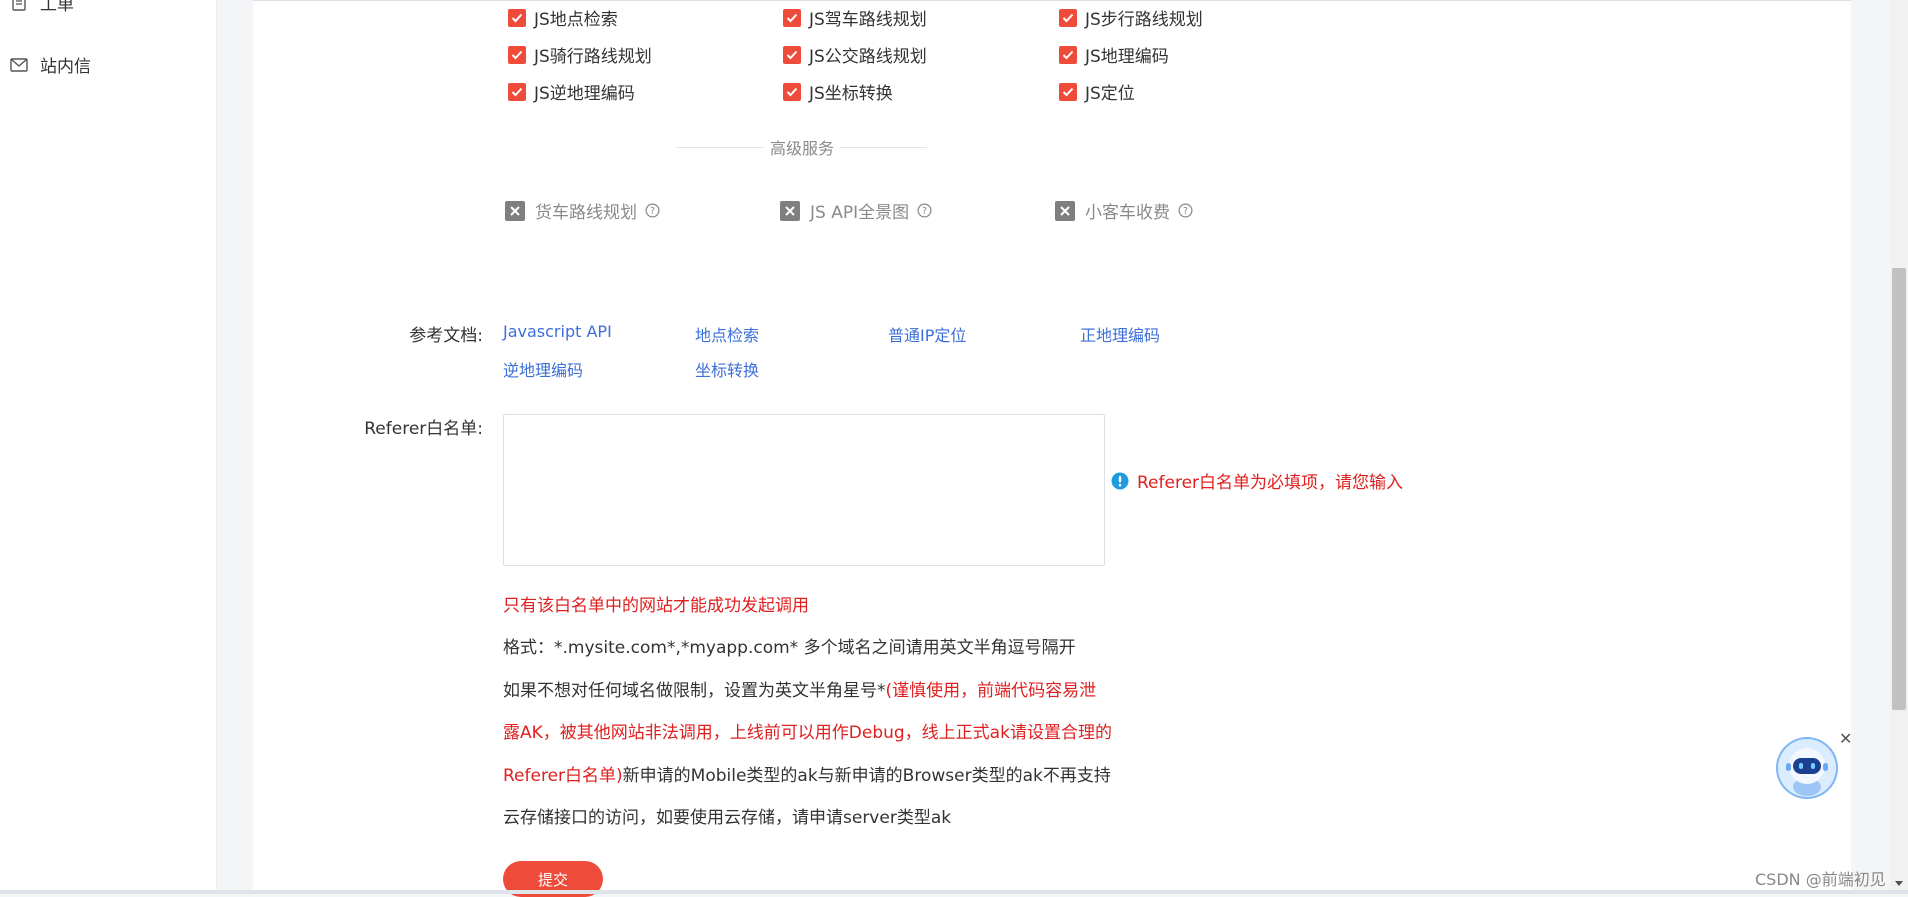  What do you see at coordinates (1120, 481) in the screenshot?
I see `info-alert-icon` at bounding box center [1120, 481].